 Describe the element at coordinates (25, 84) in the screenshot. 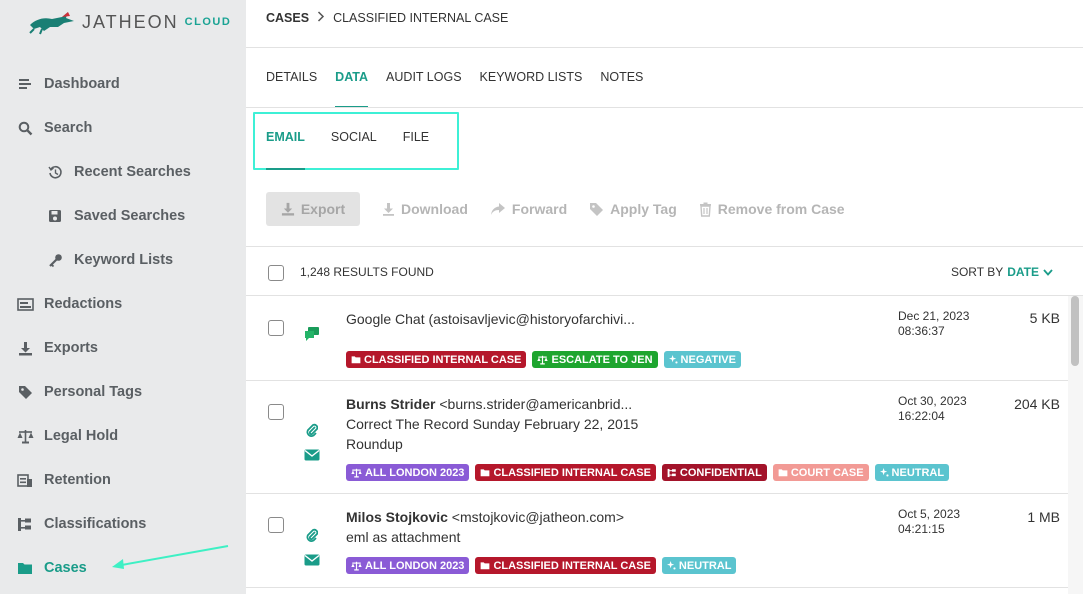

I see `list-icon` at that location.